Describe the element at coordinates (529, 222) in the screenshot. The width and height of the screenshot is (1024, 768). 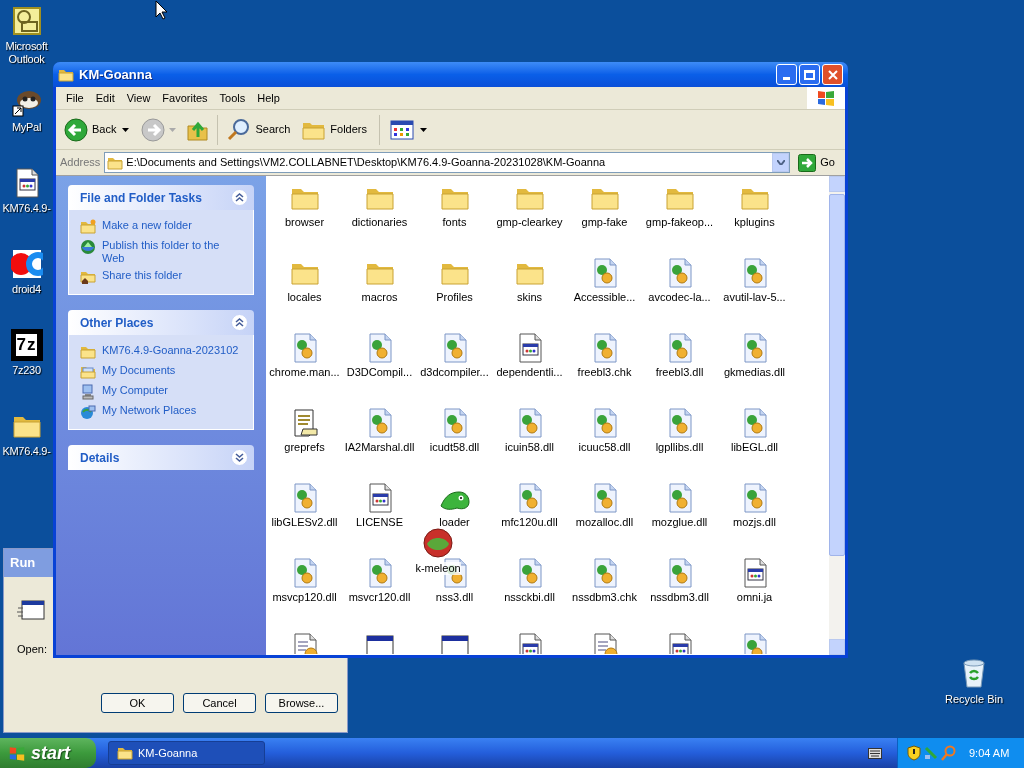
I see `file-name: gmp-clearkey` at that location.